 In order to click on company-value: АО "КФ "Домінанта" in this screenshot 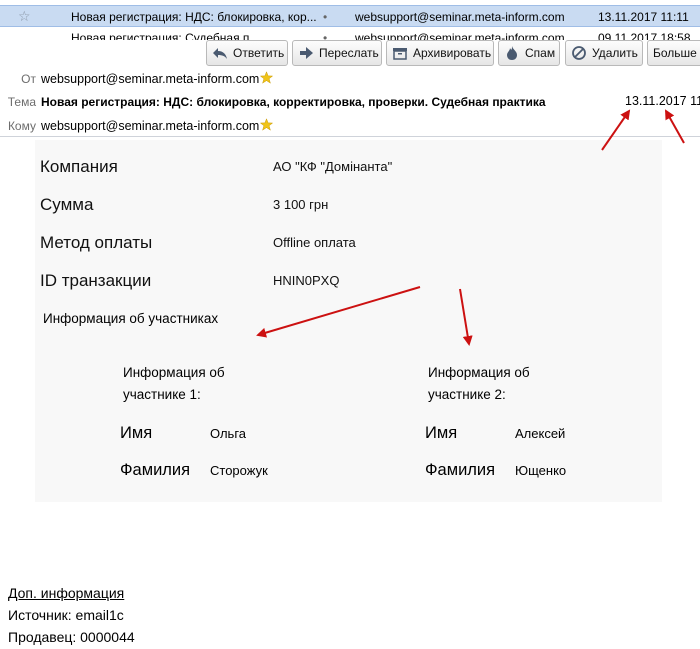, I will do `click(333, 166)`.